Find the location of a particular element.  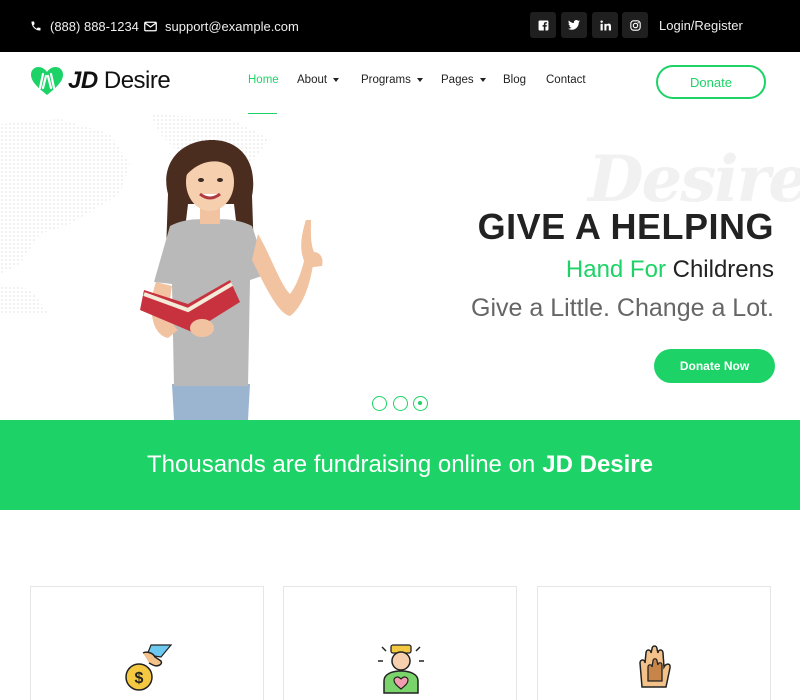

nav-pages-label: Pages is located at coordinates (457, 80).